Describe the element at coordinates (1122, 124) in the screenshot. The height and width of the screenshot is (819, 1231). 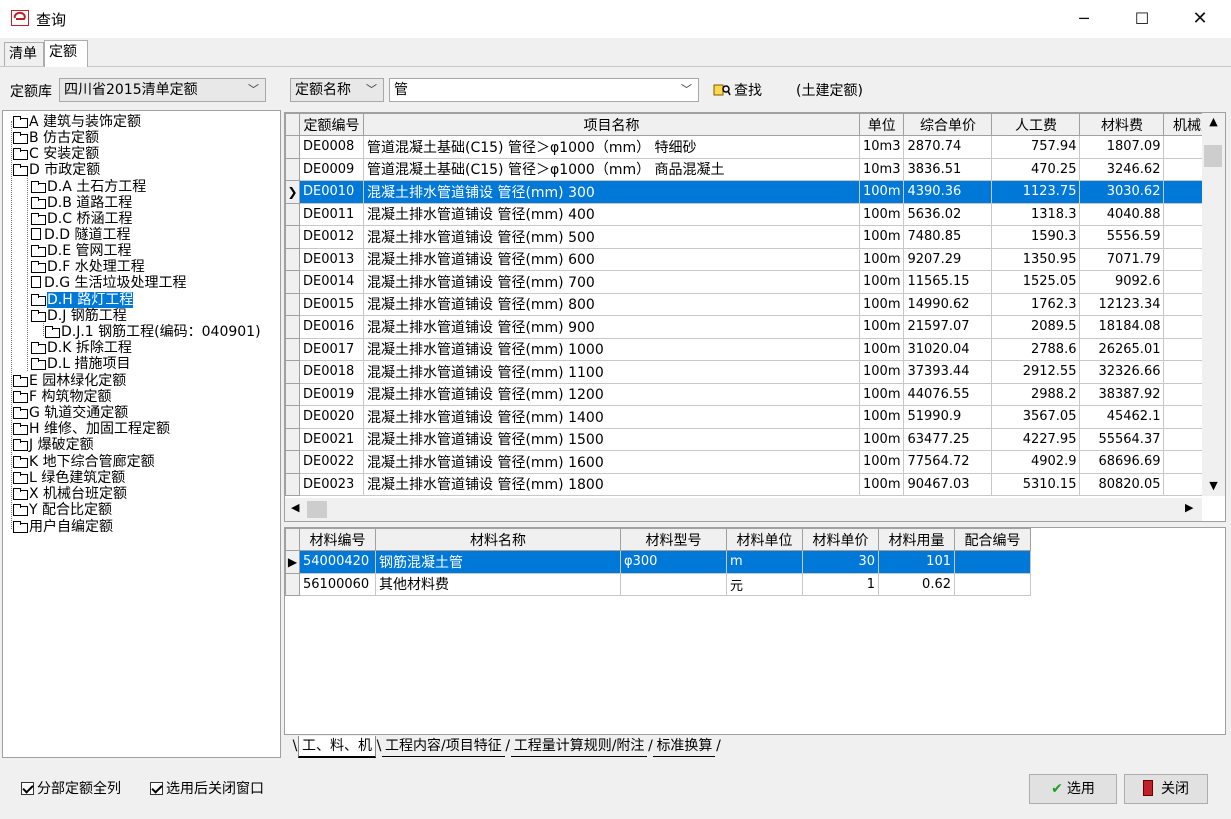
I see `column-header: 材料费` at that location.